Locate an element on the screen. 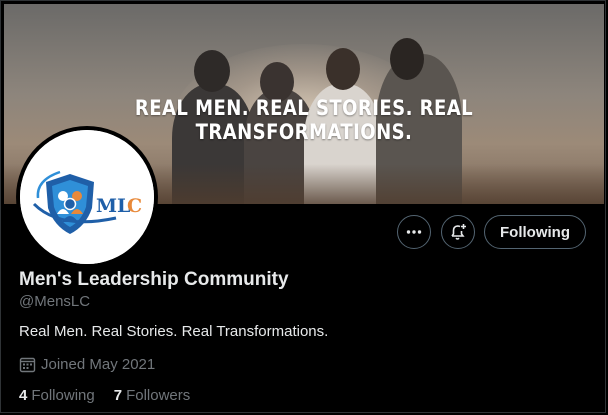  more-dots-icon is located at coordinates (414, 232).